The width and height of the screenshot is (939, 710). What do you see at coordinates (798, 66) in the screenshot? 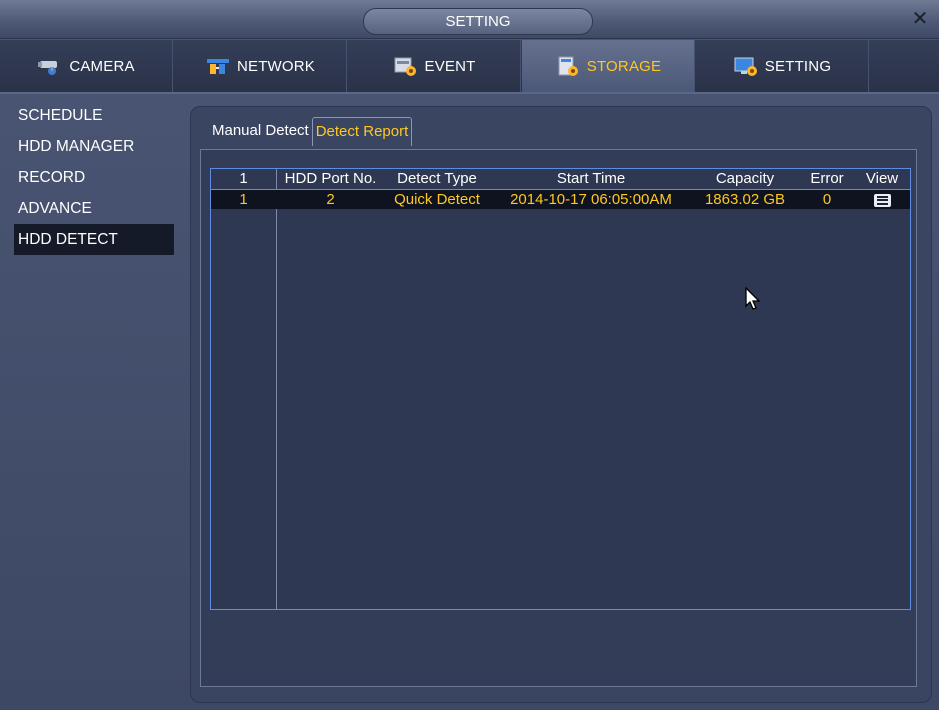
I see `tab-label: SETTING` at bounding box center [798, 66].